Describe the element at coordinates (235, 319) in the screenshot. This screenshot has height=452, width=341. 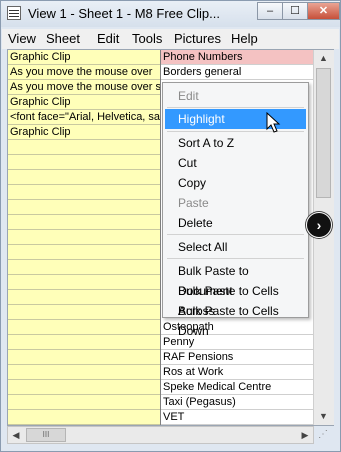
I see `menu-item-bulk-paste-down: Bulk Paste to Cells Down` at that location.